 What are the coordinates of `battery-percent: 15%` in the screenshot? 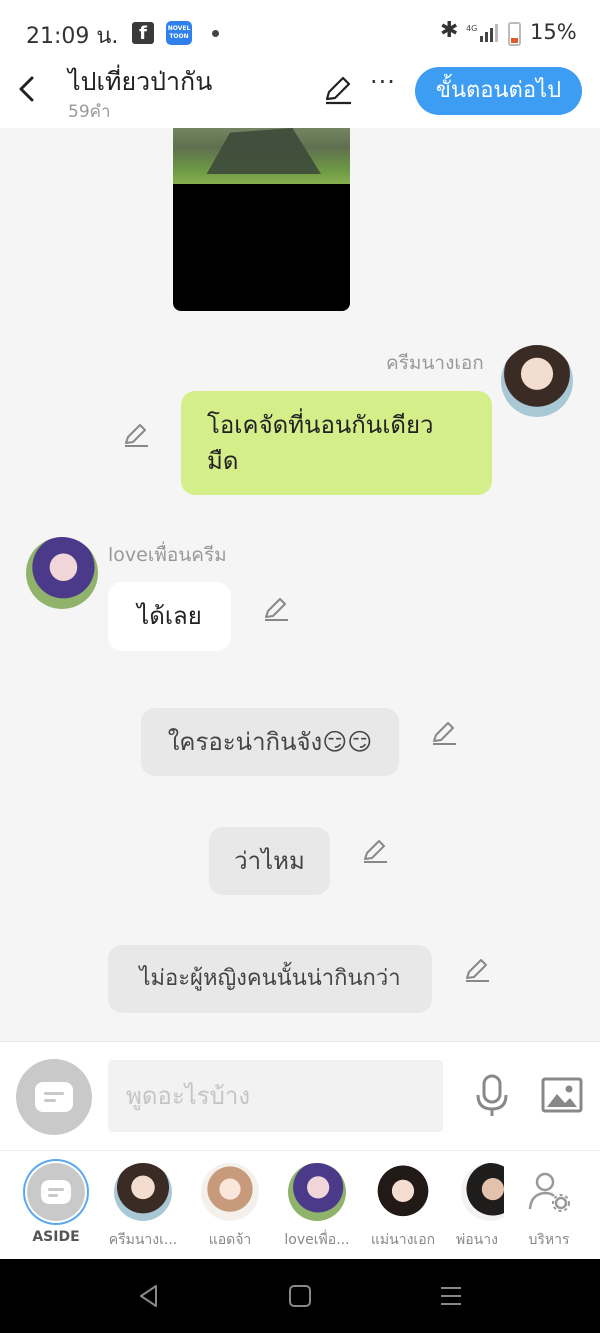 It's located at (553, 32).